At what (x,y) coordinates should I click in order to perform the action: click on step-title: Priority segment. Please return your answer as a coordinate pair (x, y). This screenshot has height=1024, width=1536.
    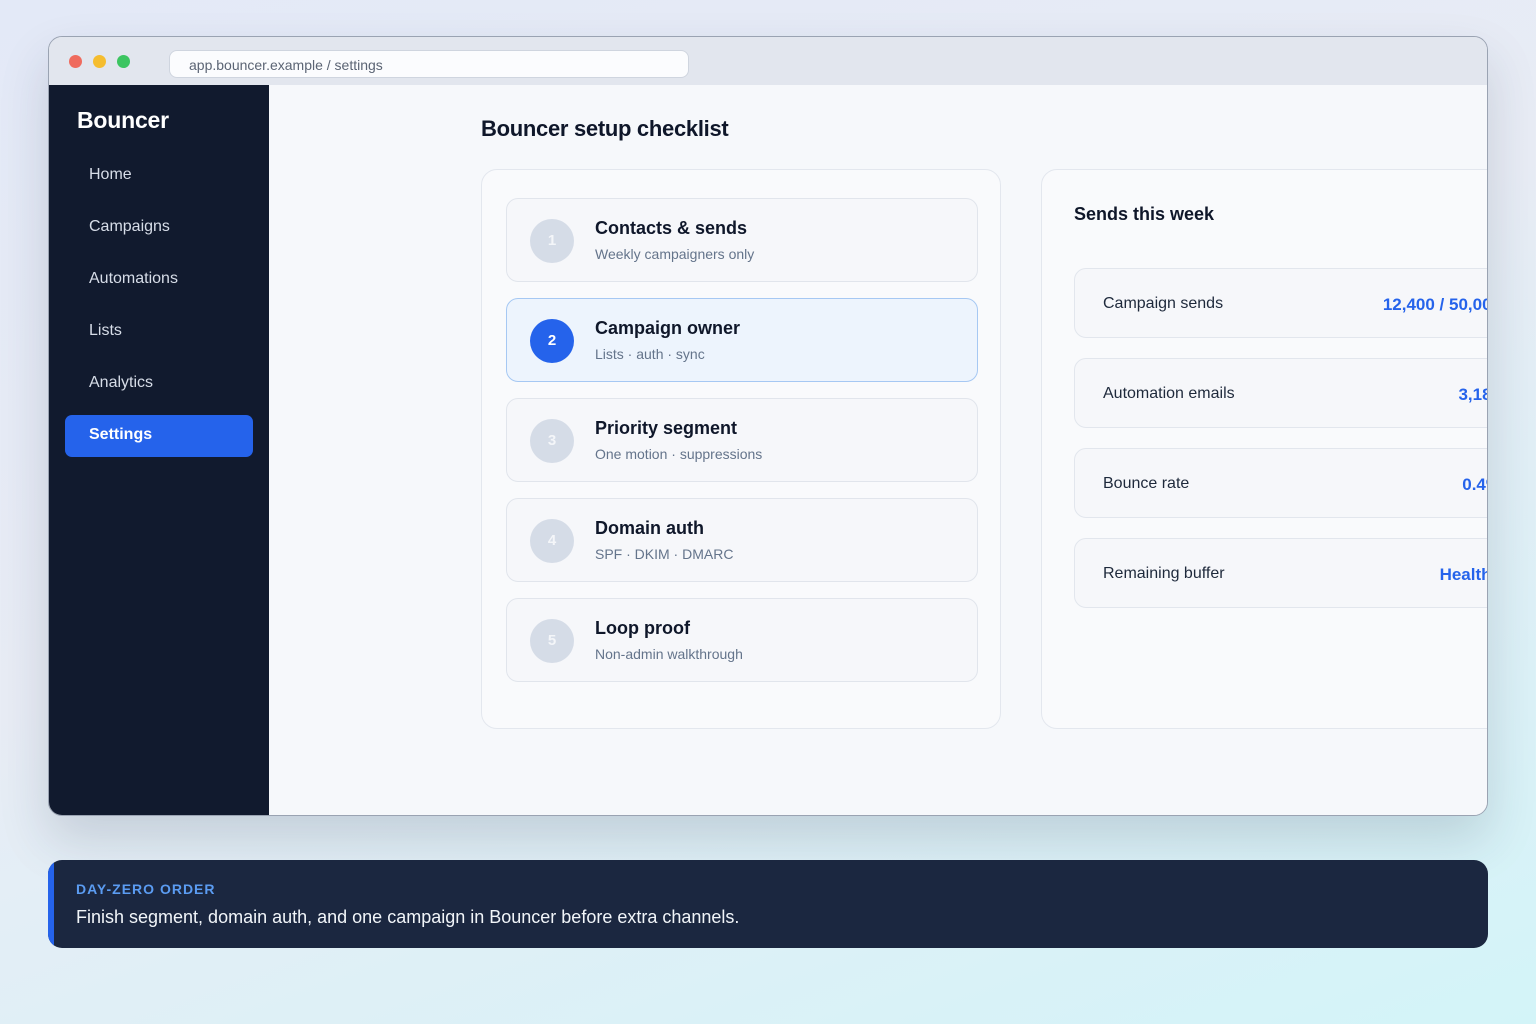
    Looking at the image, I should click on (666, 428).